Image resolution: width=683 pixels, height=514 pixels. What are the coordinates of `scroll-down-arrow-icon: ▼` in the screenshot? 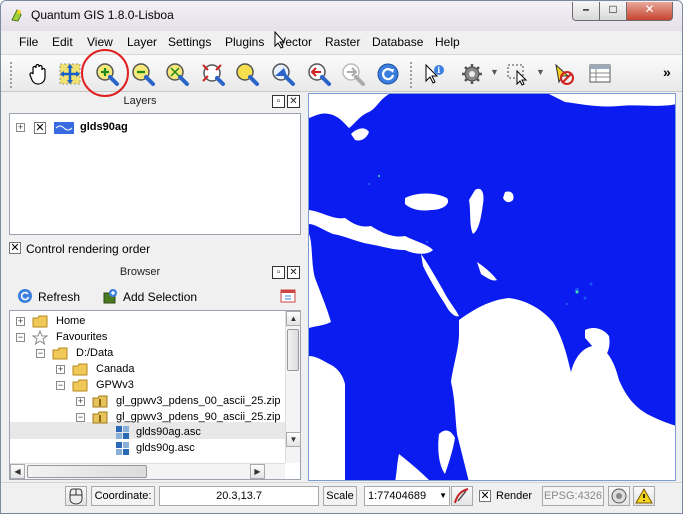 It's located at (293, 439).